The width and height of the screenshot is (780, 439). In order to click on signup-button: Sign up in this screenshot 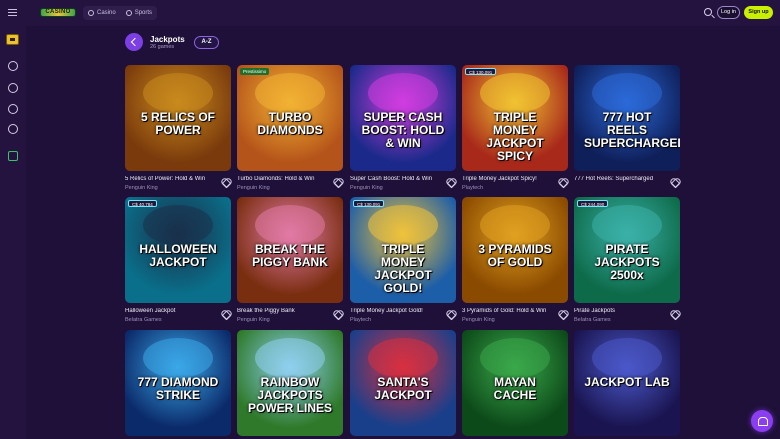, I will do `click(758, 12)`.